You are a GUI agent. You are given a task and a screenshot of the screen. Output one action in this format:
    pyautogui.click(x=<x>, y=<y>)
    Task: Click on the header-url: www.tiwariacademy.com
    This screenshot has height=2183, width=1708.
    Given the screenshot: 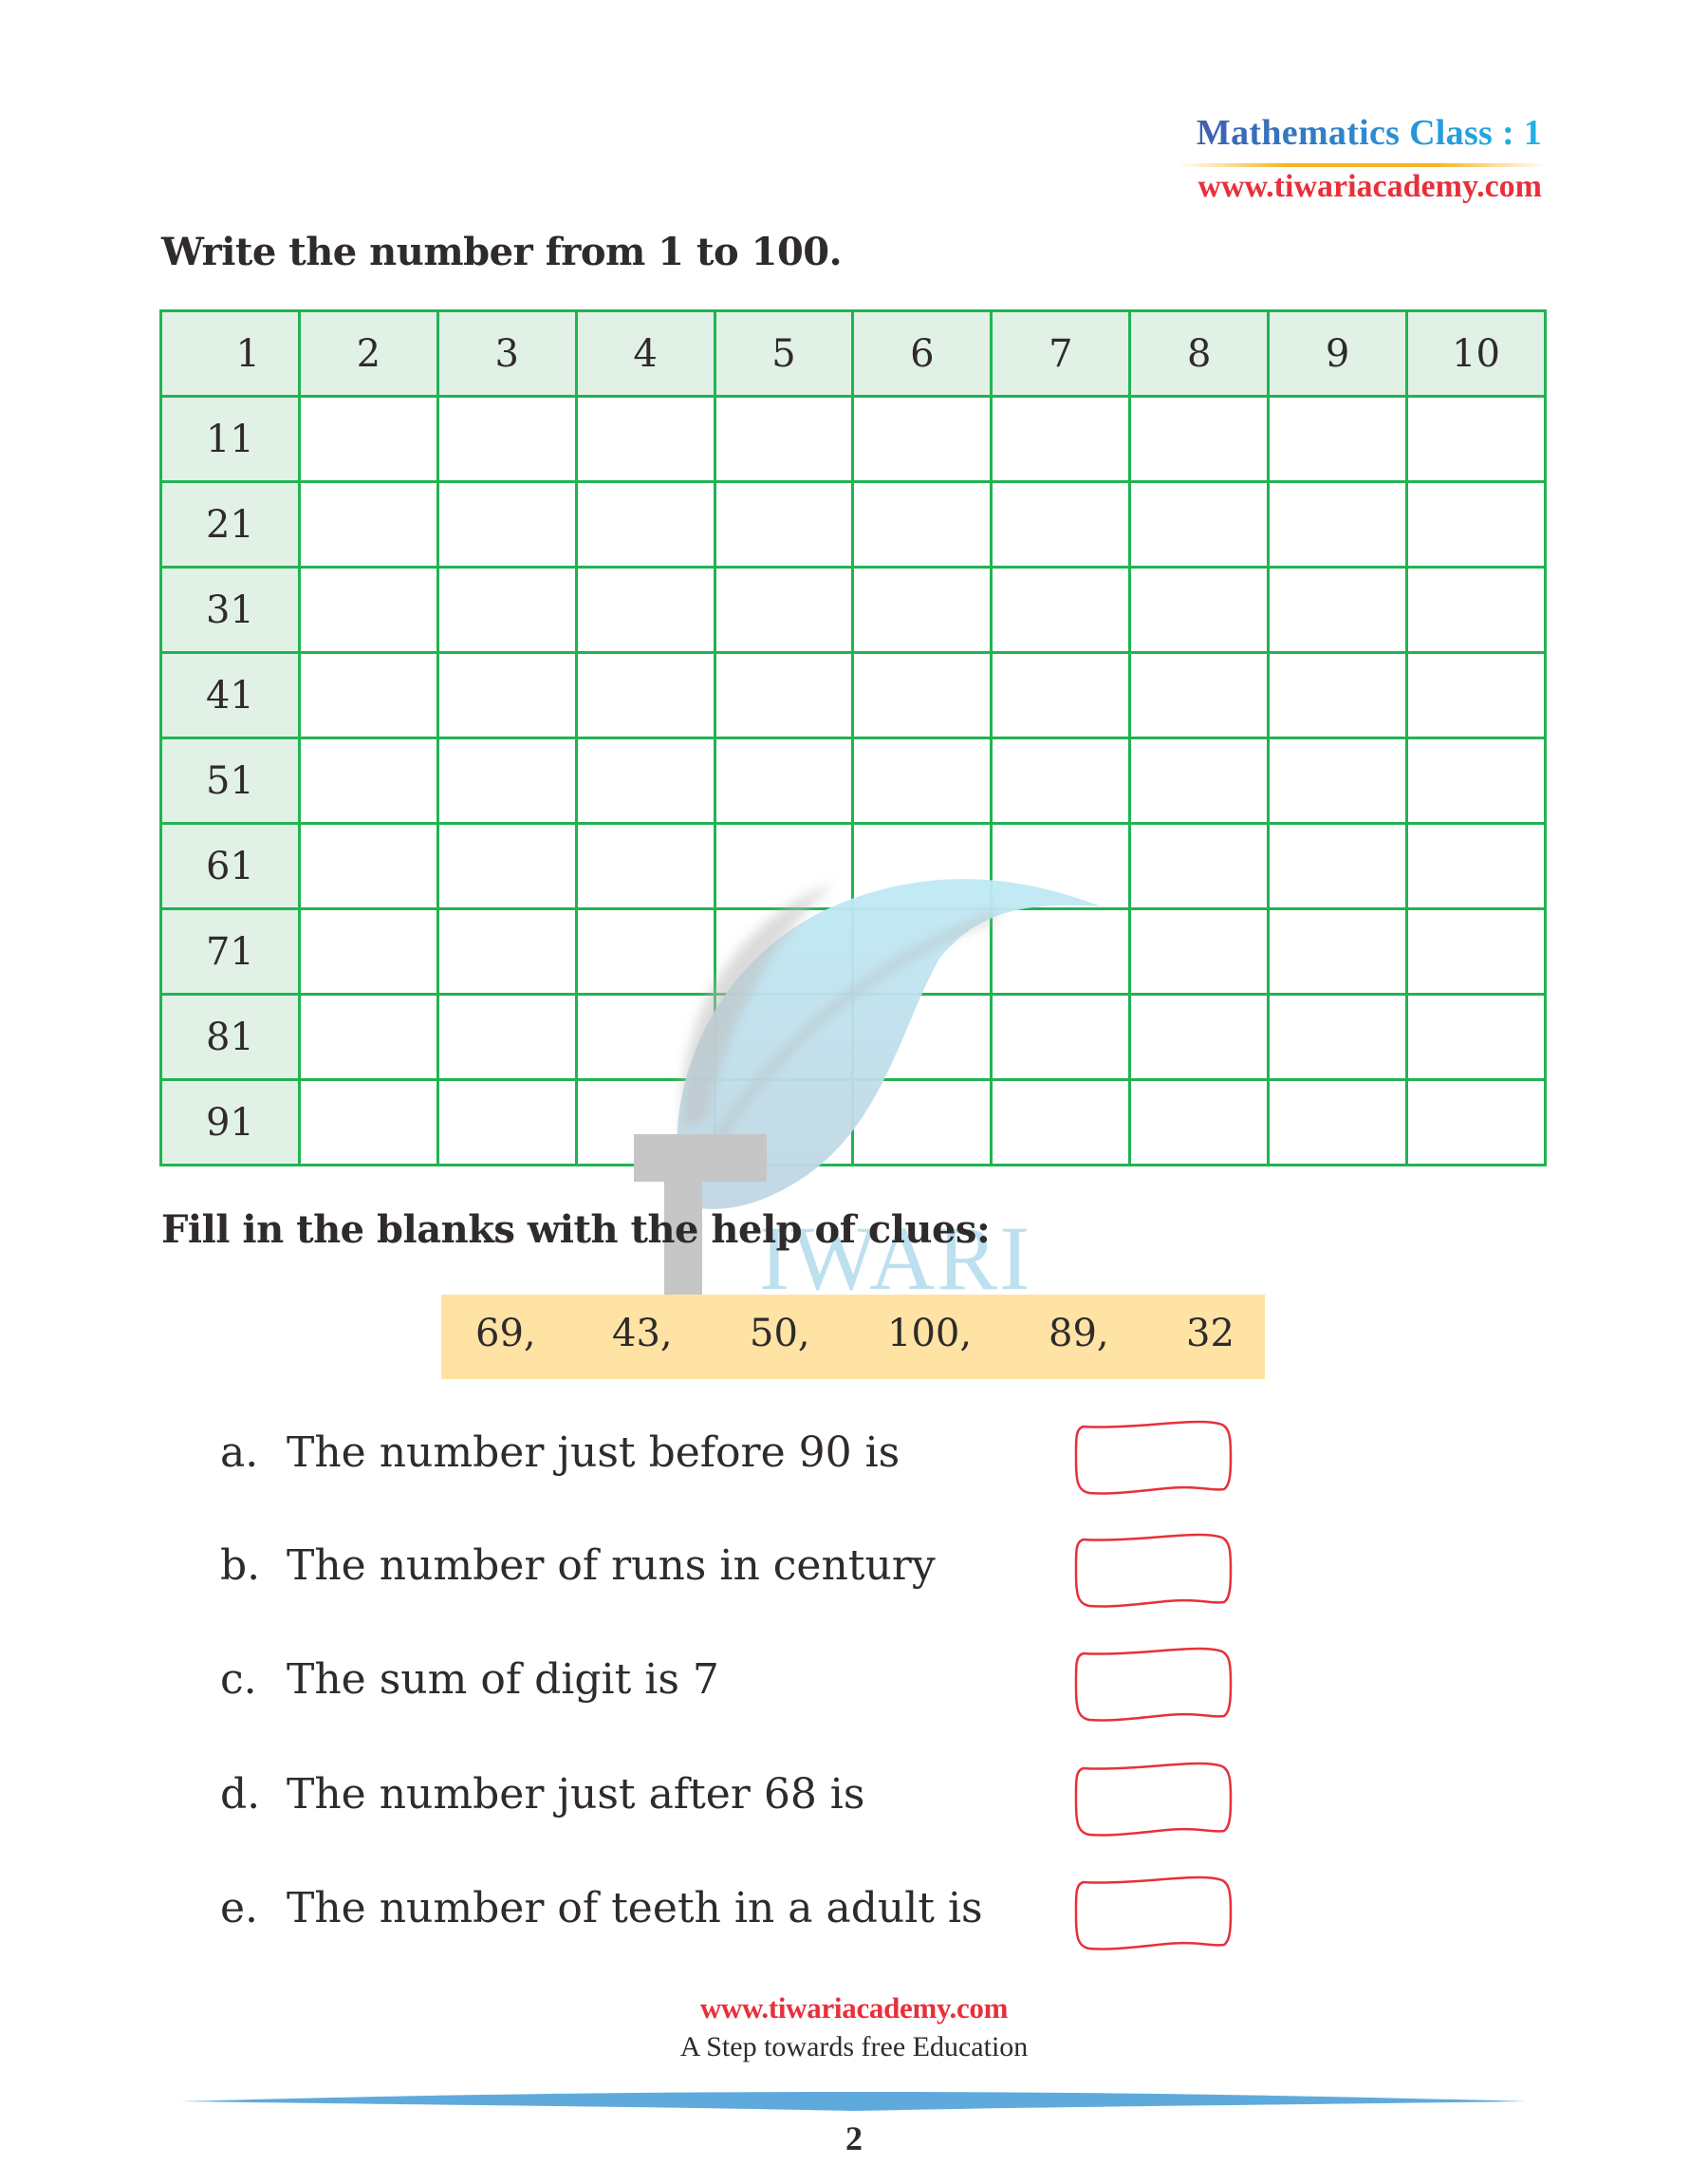 What is the action you would take?
    pyautogui.click(x=1370, y=187)
    